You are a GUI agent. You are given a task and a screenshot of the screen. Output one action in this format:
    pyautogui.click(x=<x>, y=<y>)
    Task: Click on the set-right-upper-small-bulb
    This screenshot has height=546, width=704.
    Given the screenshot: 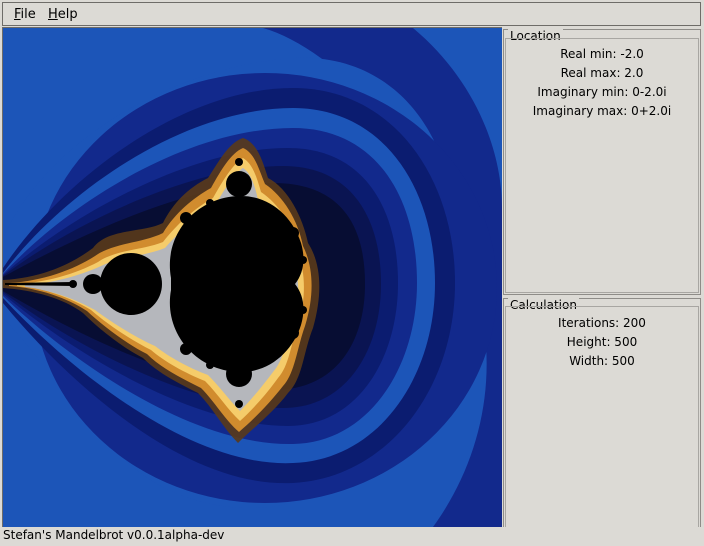 What is the action you would take?
    pyautogui.click(x=303, y=260)
    